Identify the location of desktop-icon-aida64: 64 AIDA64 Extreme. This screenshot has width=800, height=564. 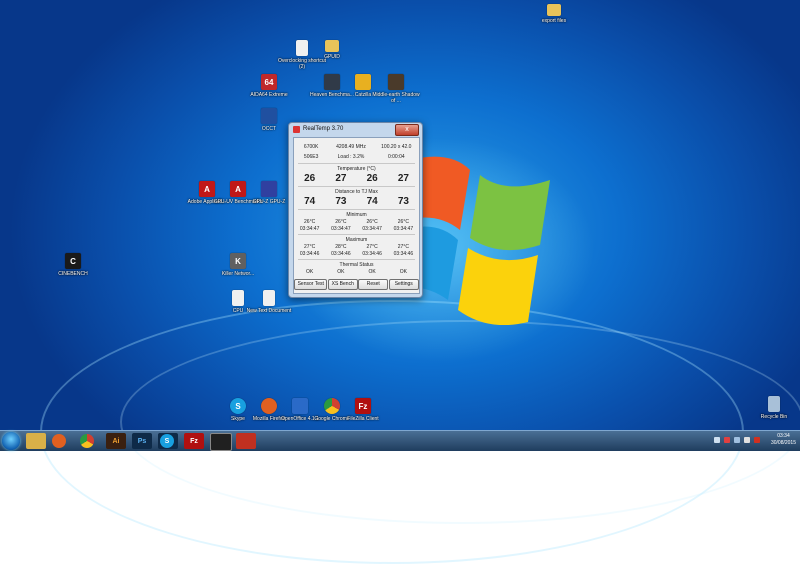
(269, 86).